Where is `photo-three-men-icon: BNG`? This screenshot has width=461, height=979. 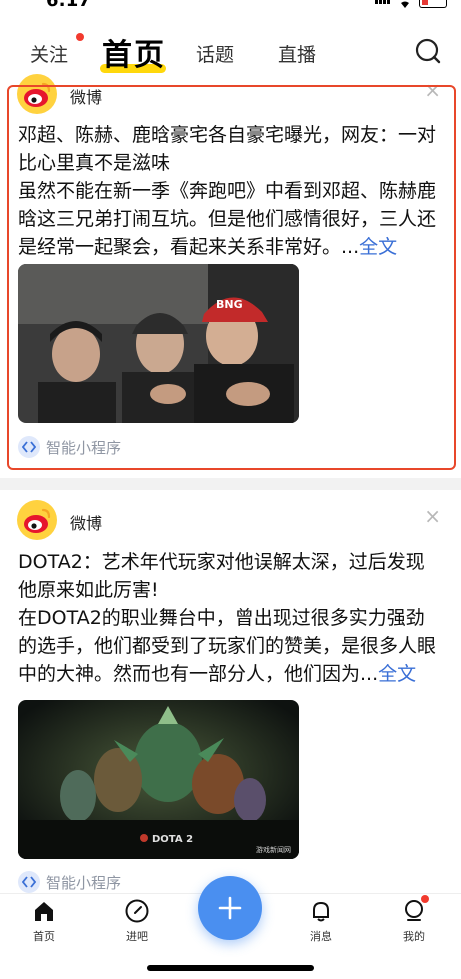 photo-three-men-icon: BNG is located at coordinates (158, 343).